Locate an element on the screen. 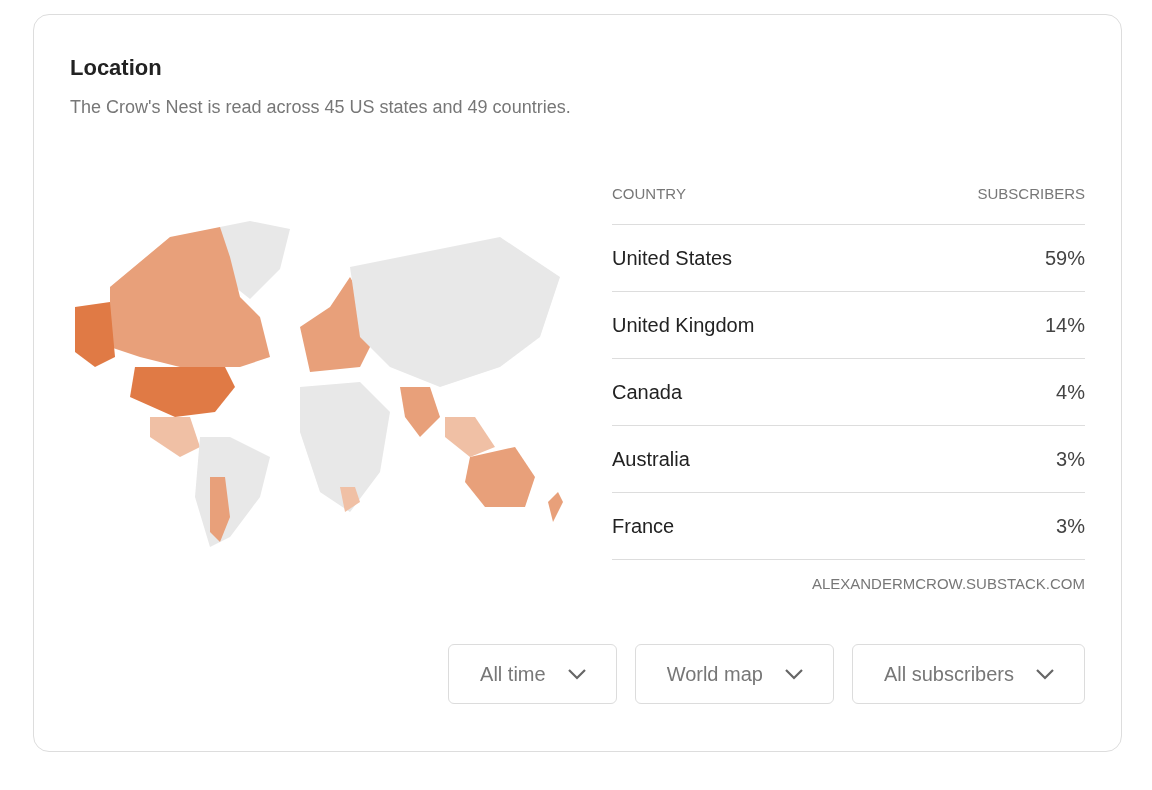 The height and width of the screenshot is (790, 1152). subscriber-share: 4% is located at coordinates (1070, 392).